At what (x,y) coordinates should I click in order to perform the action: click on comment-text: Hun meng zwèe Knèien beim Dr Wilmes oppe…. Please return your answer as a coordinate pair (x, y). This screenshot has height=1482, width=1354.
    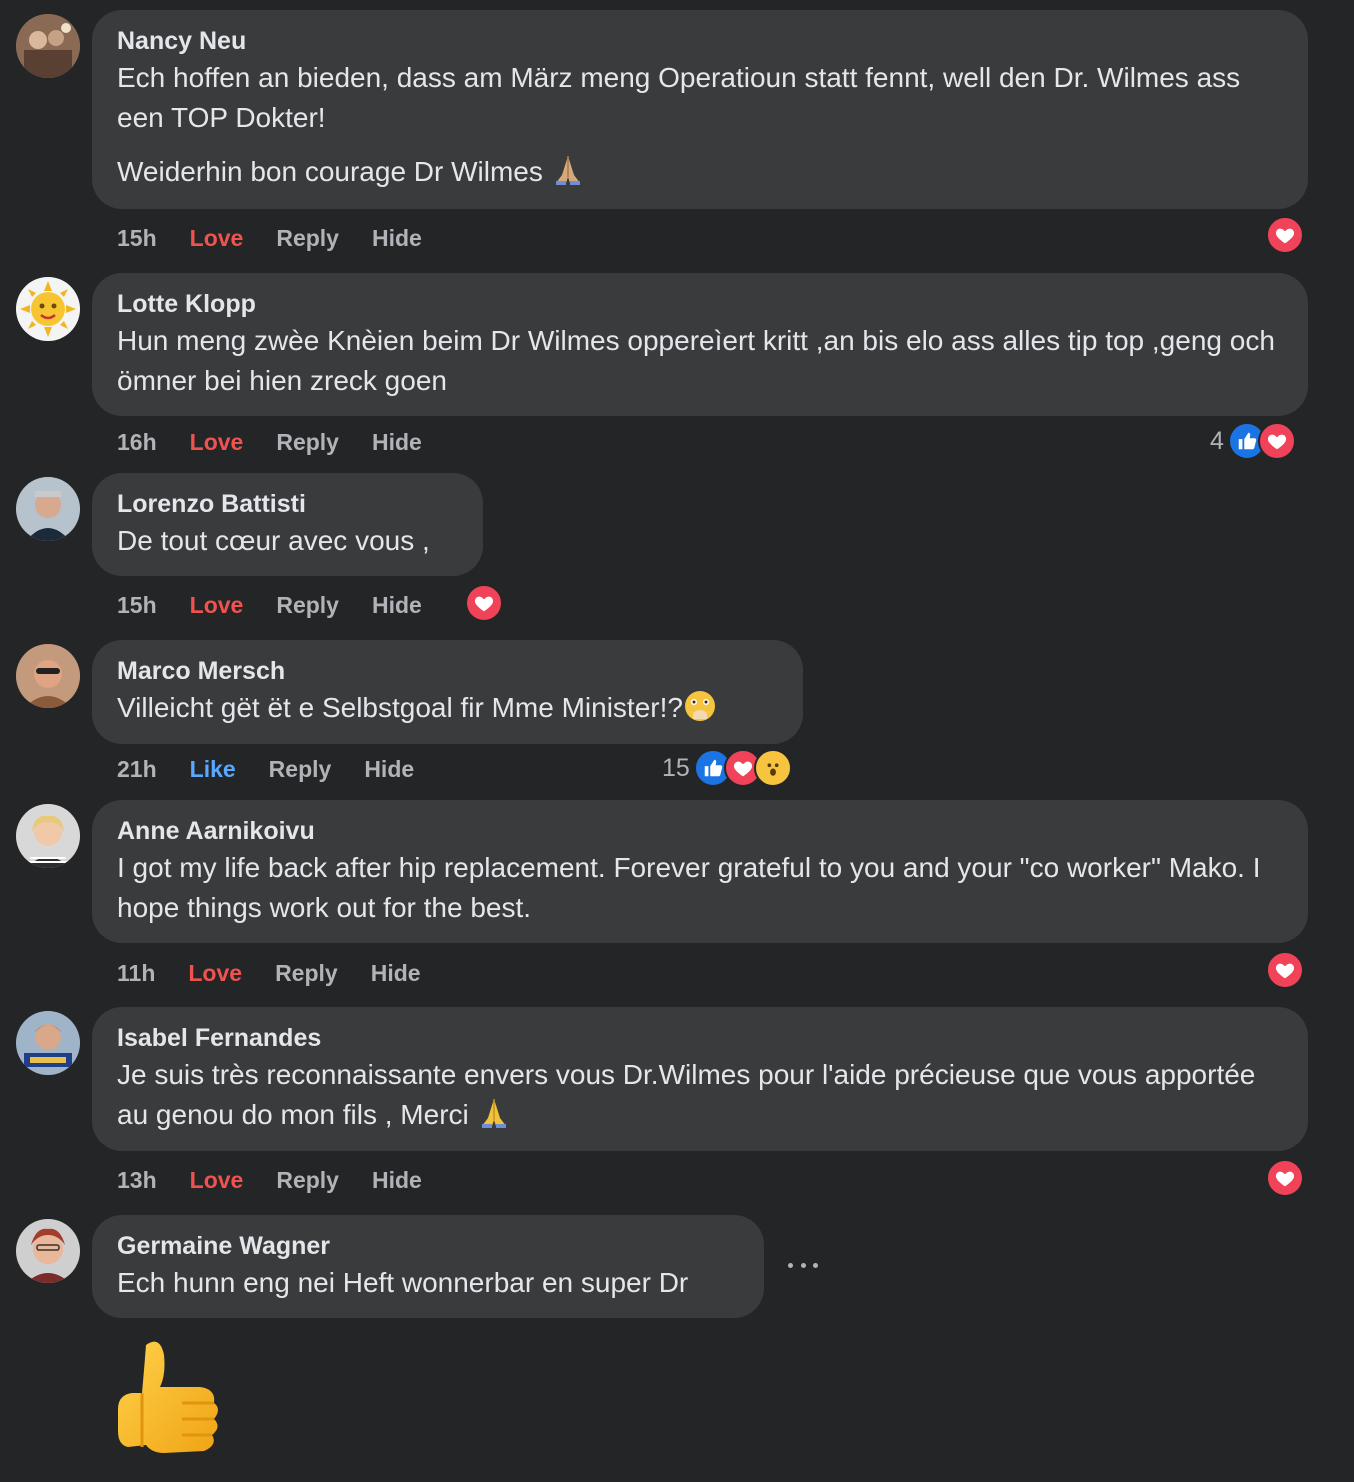
    Looking at the image, I should click on (700, 361).